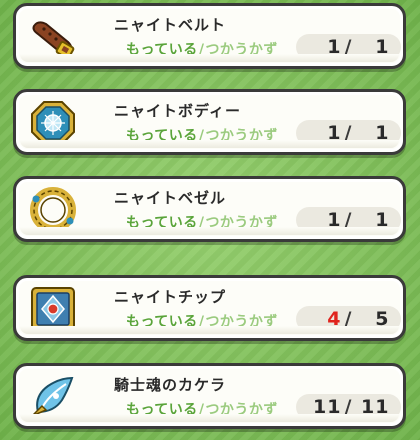 The image size is (420, 440). Describe the element at coordinates (375, 407) in the screenshot. I see `required-count: 11` at that location.